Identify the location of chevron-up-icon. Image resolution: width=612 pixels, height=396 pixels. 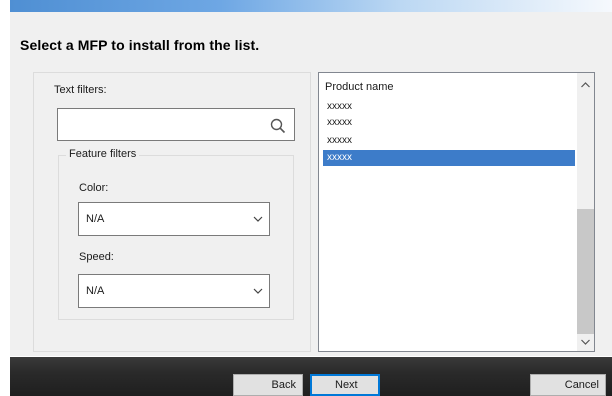
(585, 85).